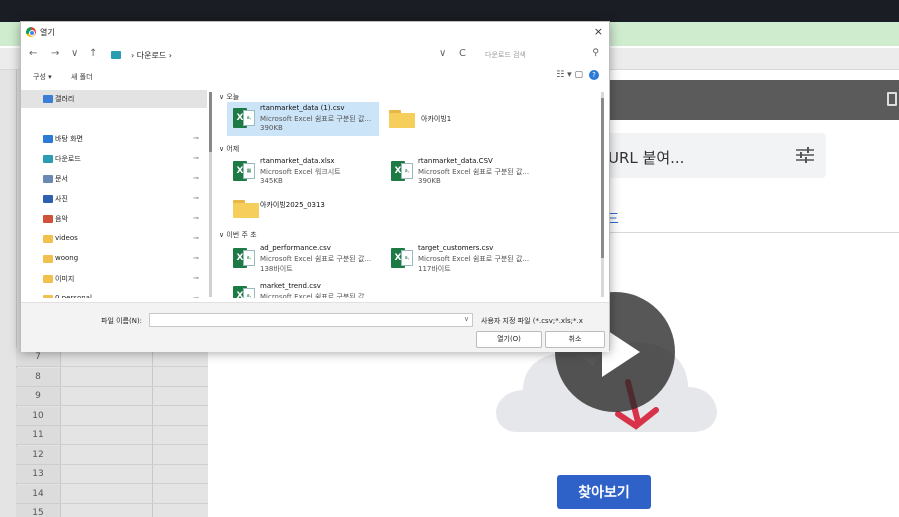 The height and width of the screenshot is (517, 899). What do you see at coordinates (436, 119) in the screenshot?
I see `folder-name: 아카이빙1` at bounding box center [436, 119].